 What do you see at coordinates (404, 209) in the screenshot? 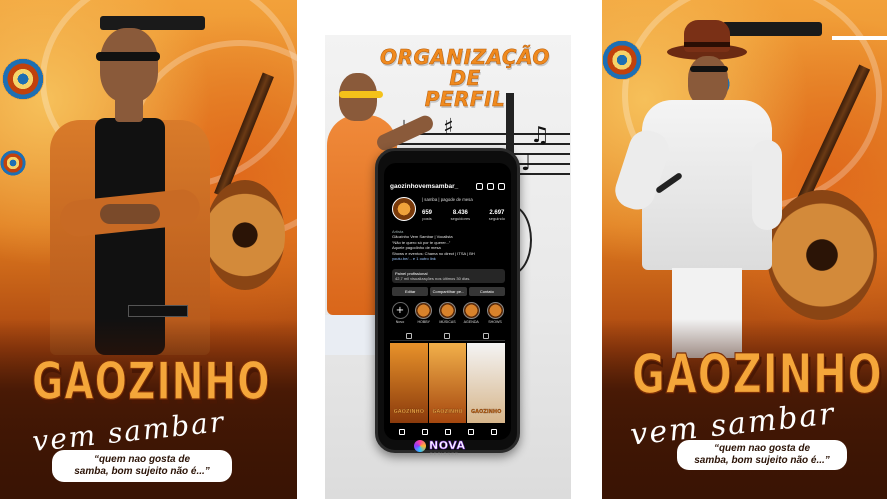
I see `profile-avatar` at bounding box center [404, 209].